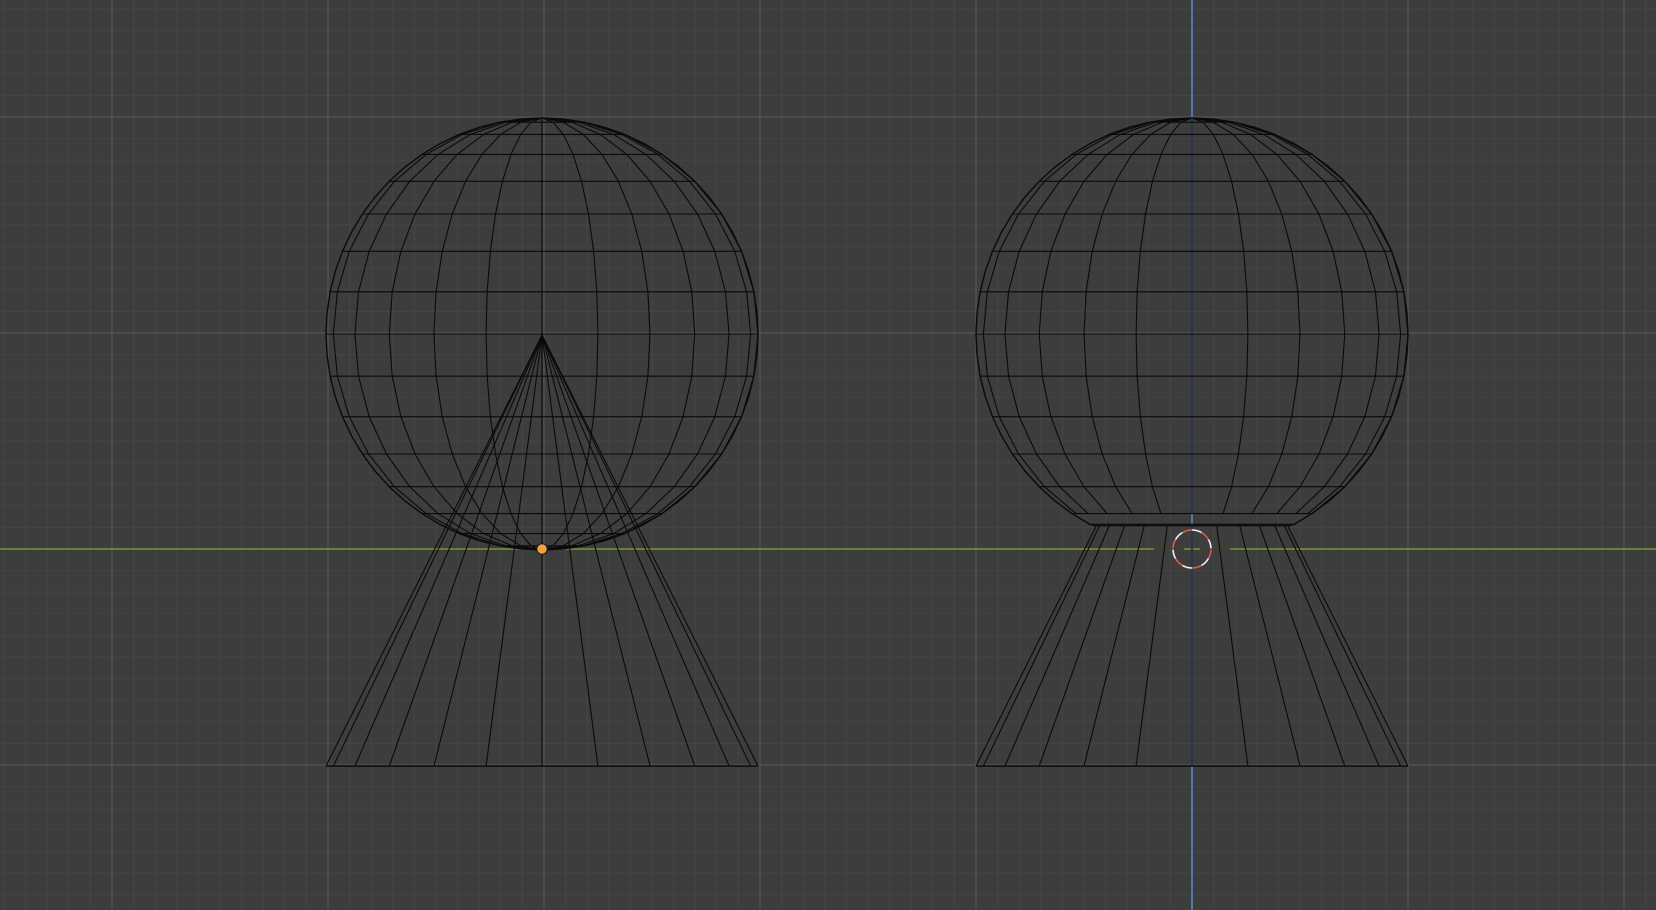  I want to click on origin-point-icon, so click(542, 549).